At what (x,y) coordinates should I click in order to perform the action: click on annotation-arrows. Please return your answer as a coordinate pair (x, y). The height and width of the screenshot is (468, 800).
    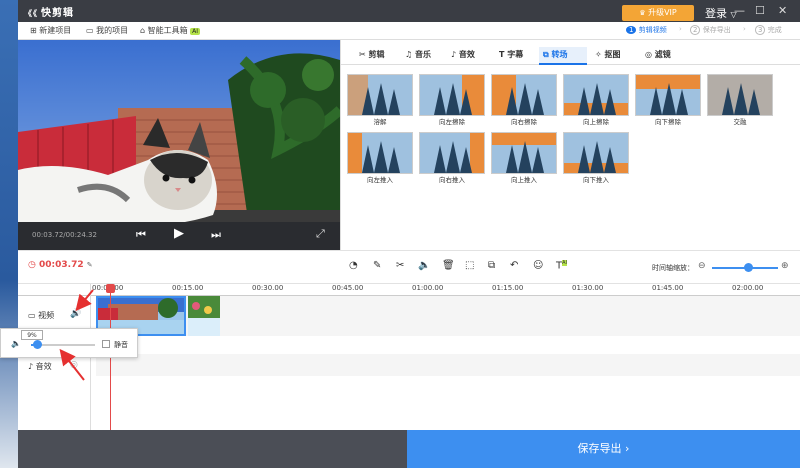
    Looking at the image, I should click on (76, 335).